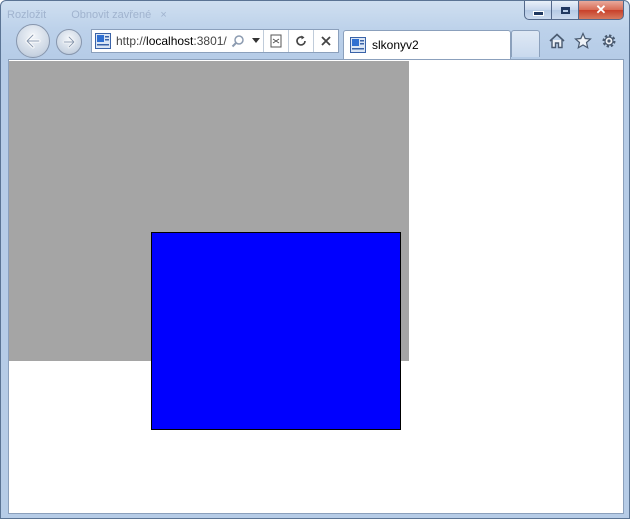 The image size is (630, 519). What do you see at coordinates (163, 15) in the screenshot?
I see `faded-tab-close: ×` at bounding box center [163, 15].